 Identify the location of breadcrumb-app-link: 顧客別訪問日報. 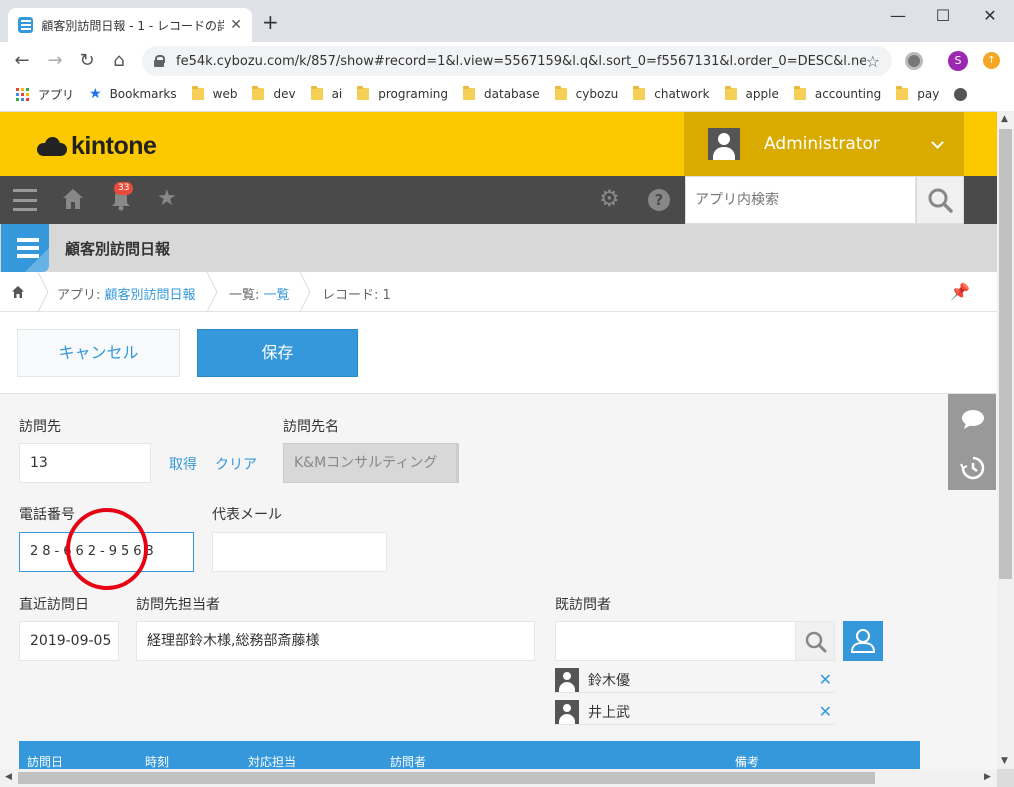
(150, 295).